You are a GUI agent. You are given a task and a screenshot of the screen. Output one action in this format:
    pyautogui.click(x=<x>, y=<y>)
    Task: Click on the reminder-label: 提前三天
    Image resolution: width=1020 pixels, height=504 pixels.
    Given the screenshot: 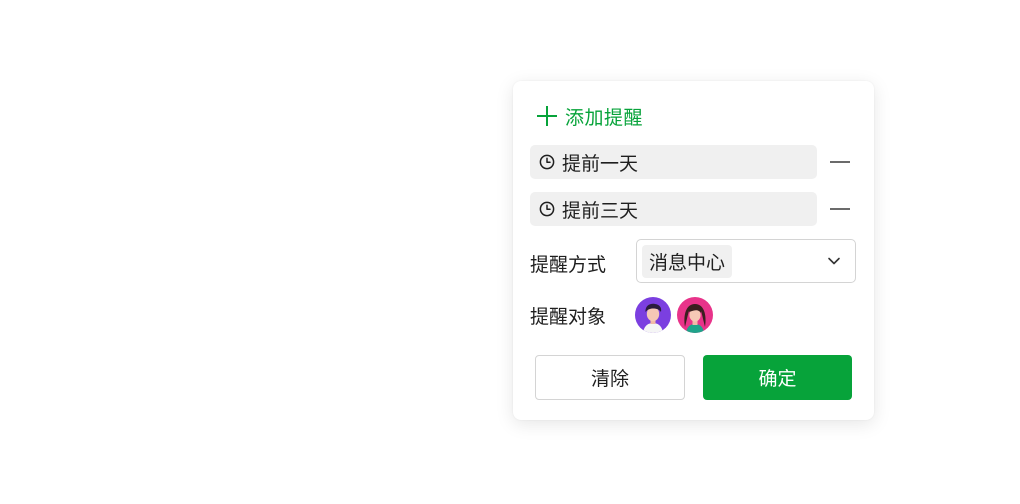 What is the action you would take?
    pyautogui.click(x=600, y=210)
    